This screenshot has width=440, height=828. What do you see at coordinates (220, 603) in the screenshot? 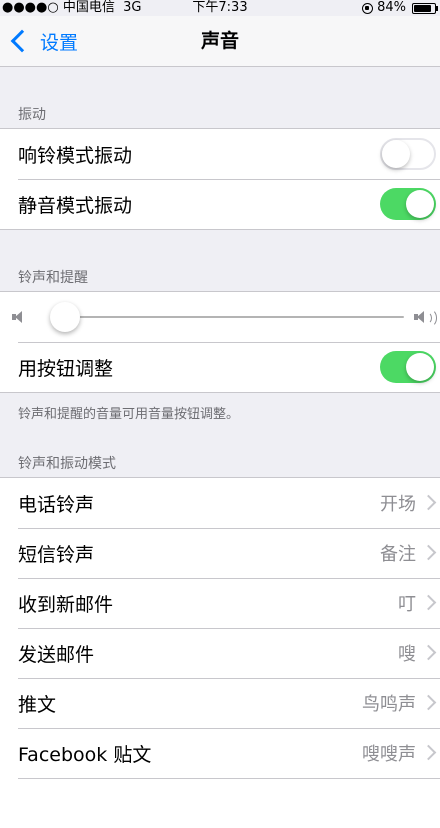
I see `list-item: 收到新邮件 叮` at bounding box center [220, 603].